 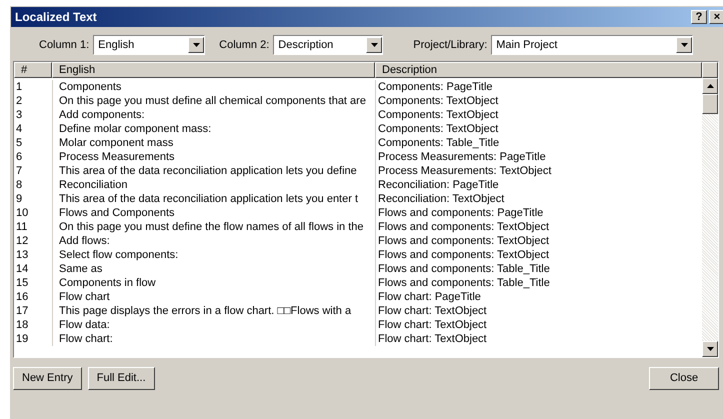 What do you see at coordinates (213, 171) in the screenshot?
I see `table-cell: This area of the data reconciliation application lets you define` at bounding box center [213, 171].